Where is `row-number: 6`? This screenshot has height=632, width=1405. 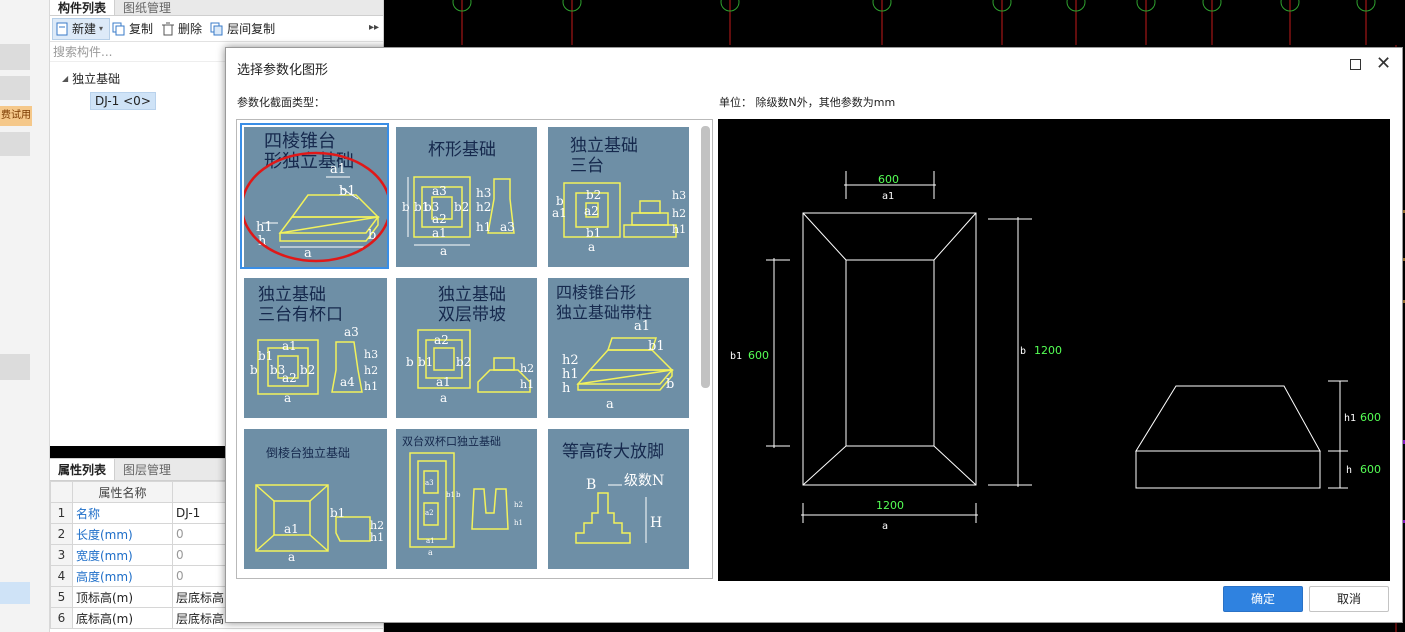 row-number: 6 is located at coordinates (61, 618).